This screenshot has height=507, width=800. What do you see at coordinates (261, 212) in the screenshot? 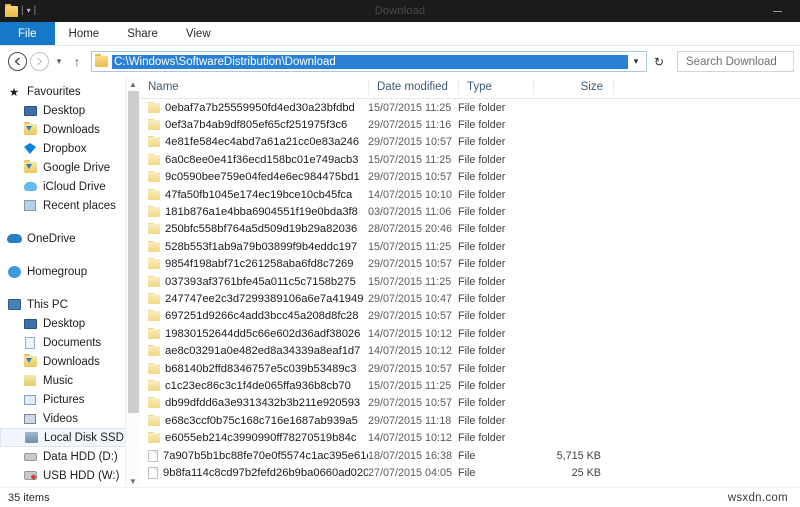
I see `file-name-label: 181b876a1e4bba6904551f19e0bda3f8` at bounding box center [261, 212].